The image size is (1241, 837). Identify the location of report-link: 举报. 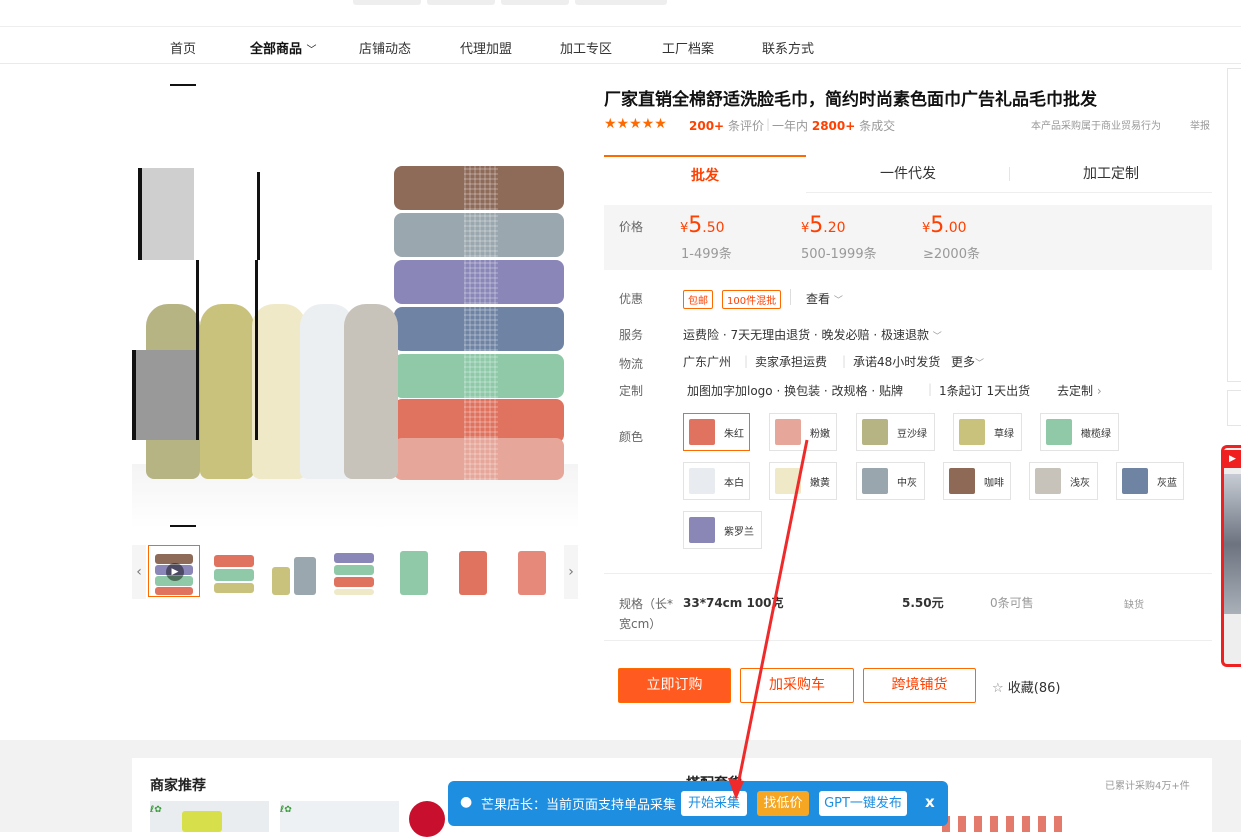
(1200, 124).